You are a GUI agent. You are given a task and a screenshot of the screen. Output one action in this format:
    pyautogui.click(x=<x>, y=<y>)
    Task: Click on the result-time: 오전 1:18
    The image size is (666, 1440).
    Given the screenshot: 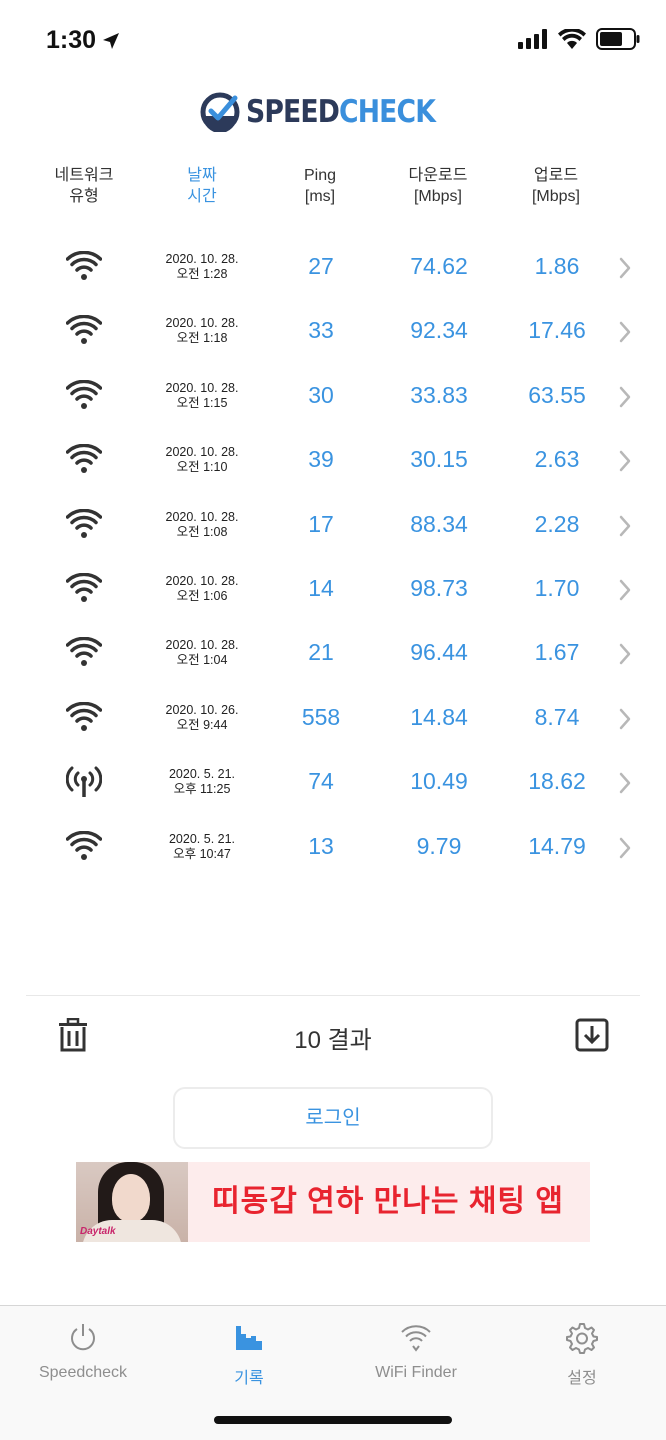 What is the action you would take?
    pyautogui.click(x=202, y=338)
    